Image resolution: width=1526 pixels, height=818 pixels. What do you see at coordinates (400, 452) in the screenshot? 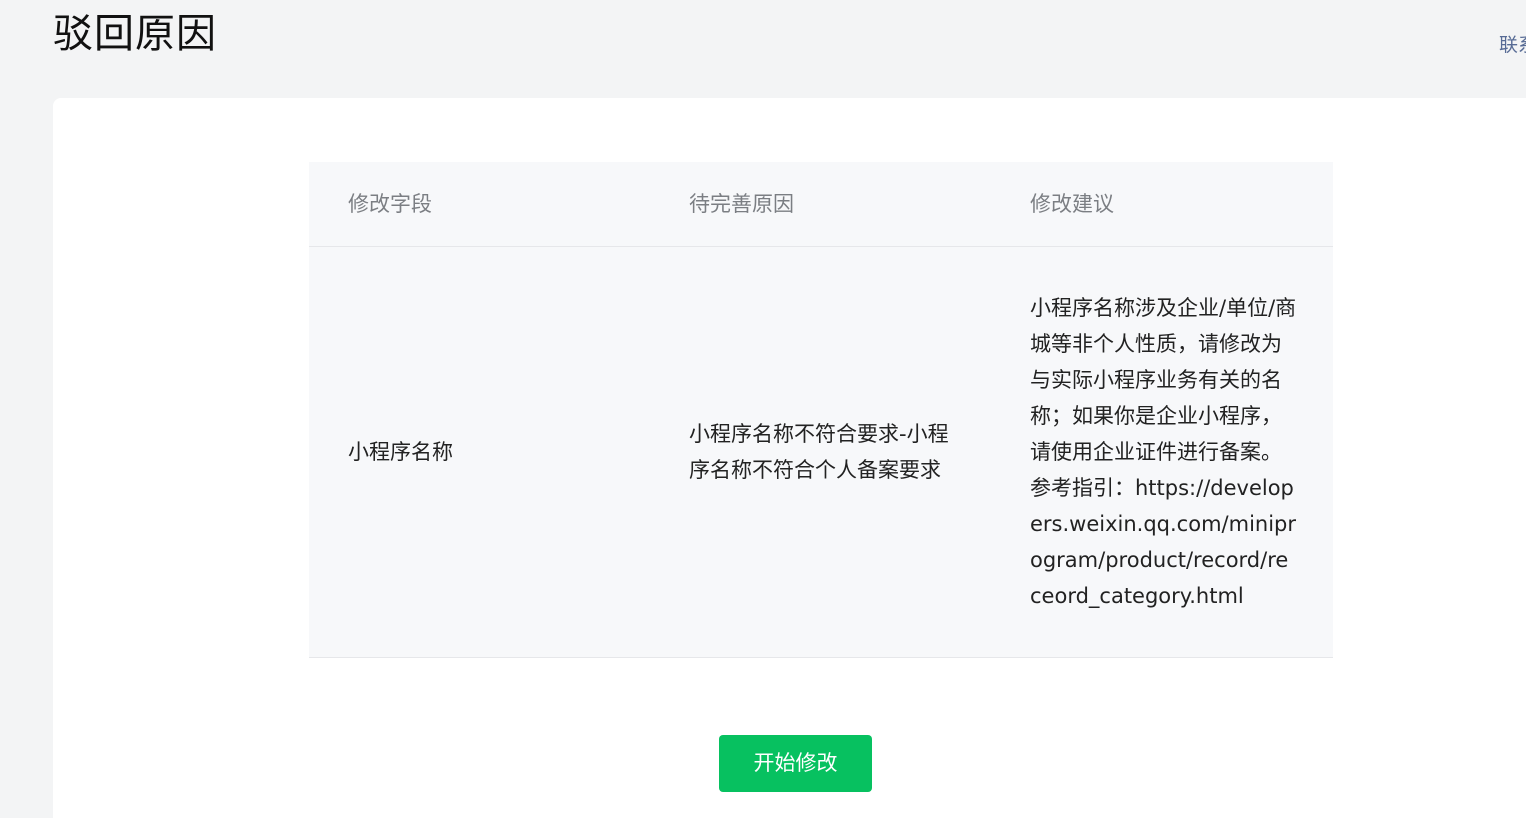
I see `cell-field: 小程序名称` at bounding box center [400, 452].